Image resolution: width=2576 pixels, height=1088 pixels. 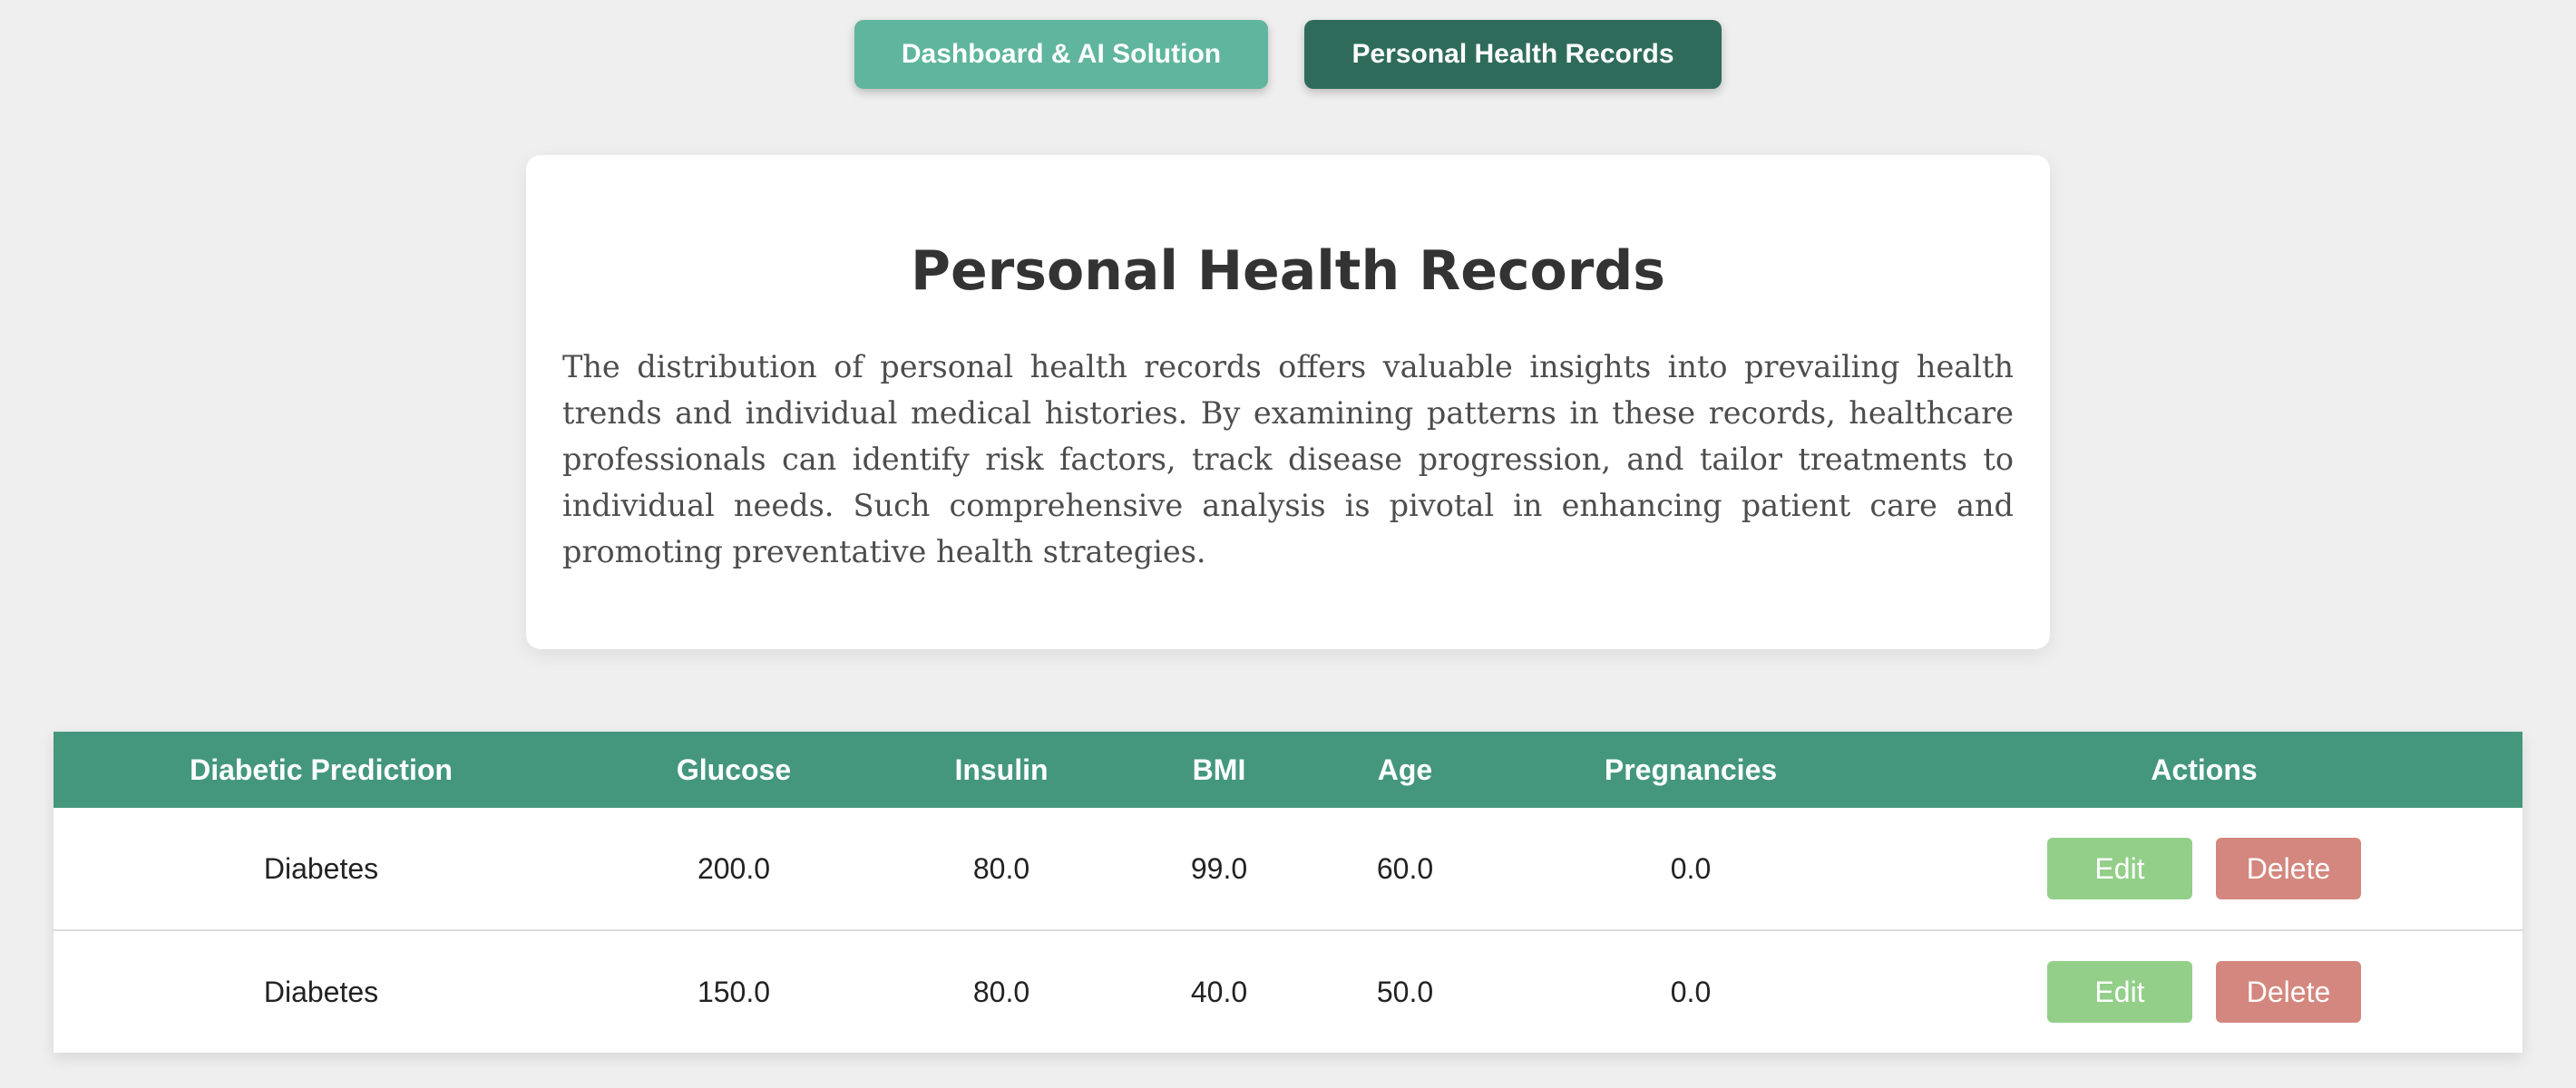 I want to click on column-header-insulin: Insulin, so click(x=1001, y=769).